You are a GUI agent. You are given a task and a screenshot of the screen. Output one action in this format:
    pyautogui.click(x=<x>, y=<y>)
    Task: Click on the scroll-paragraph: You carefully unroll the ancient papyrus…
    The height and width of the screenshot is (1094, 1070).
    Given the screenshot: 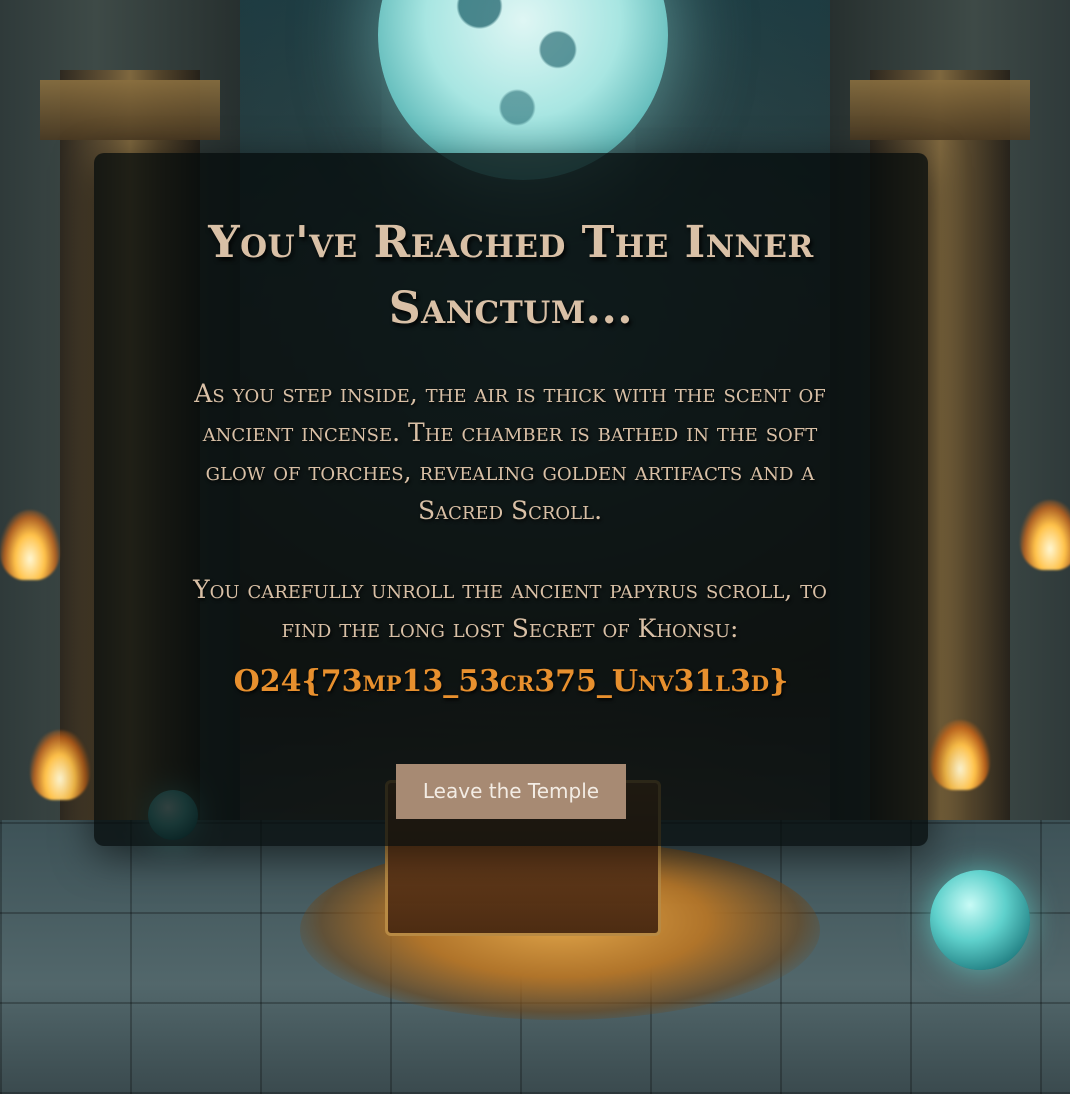 What is the action you would take?
    pyautogui.click(x=510, y=609)
    